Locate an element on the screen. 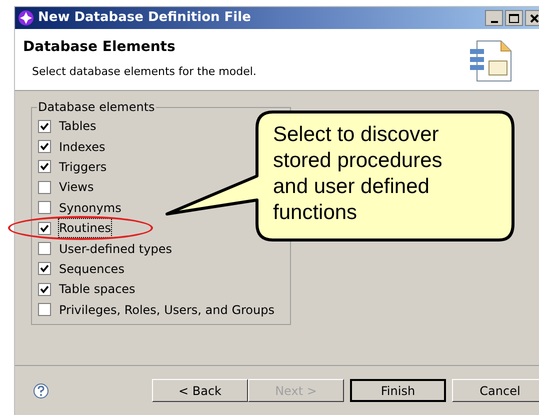  checkbox-label: Triggers is located at coordinates (83, 167).